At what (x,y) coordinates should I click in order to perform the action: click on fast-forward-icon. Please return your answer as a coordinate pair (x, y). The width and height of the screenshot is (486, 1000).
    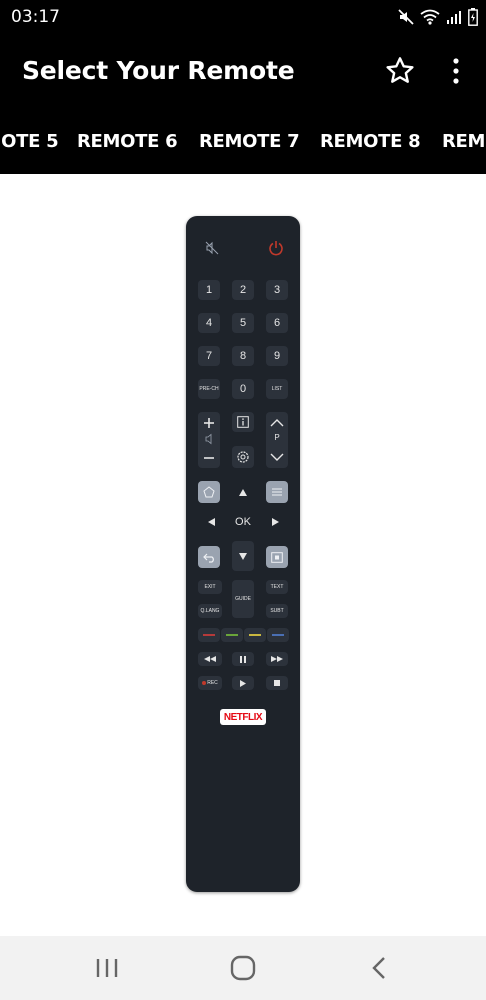
    Looking at the image, I should click on (277, 659).